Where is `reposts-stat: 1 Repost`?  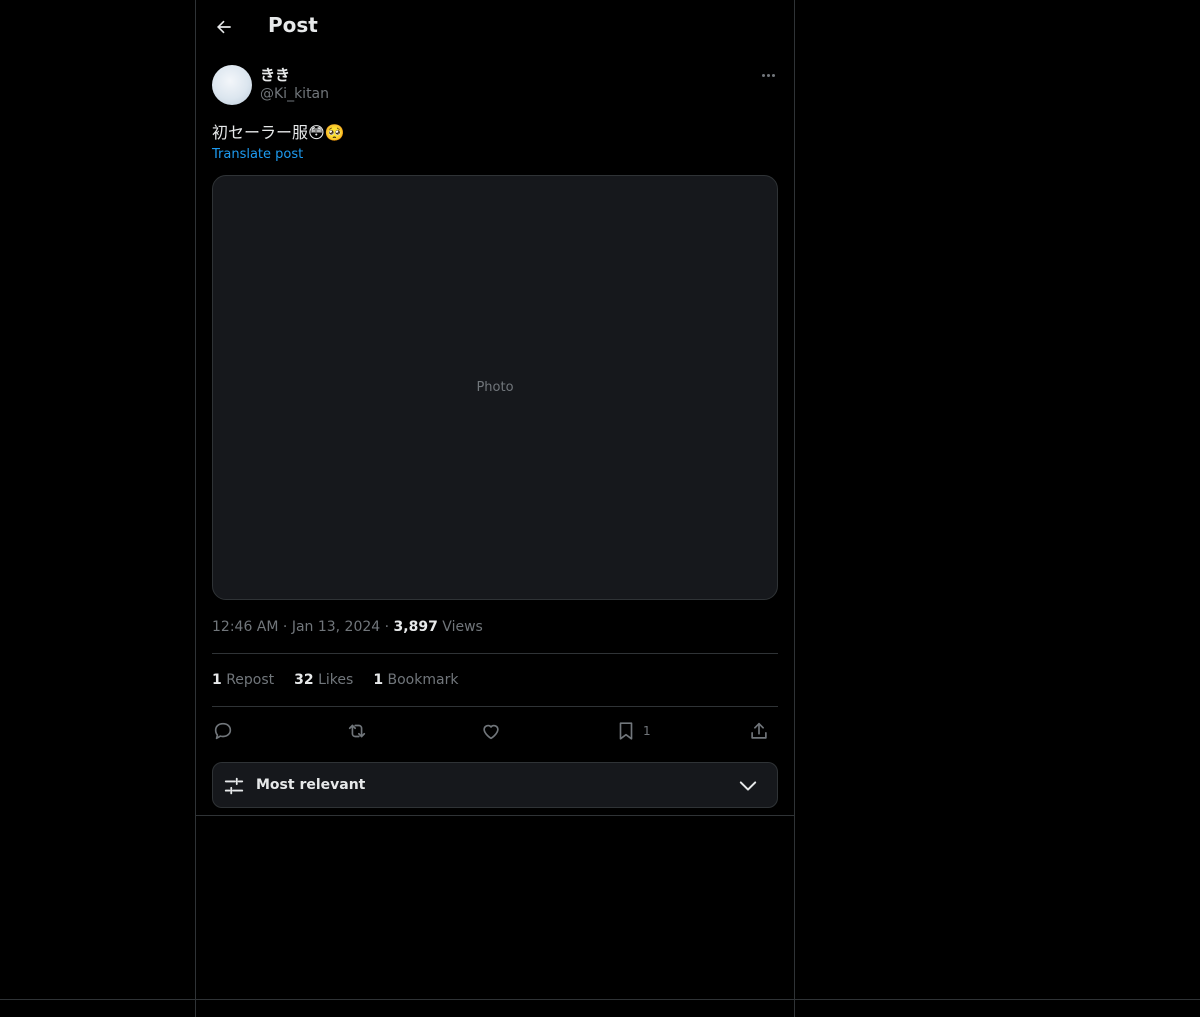 reposts-stat: 1 Repost is located at coordinates (243, 680).